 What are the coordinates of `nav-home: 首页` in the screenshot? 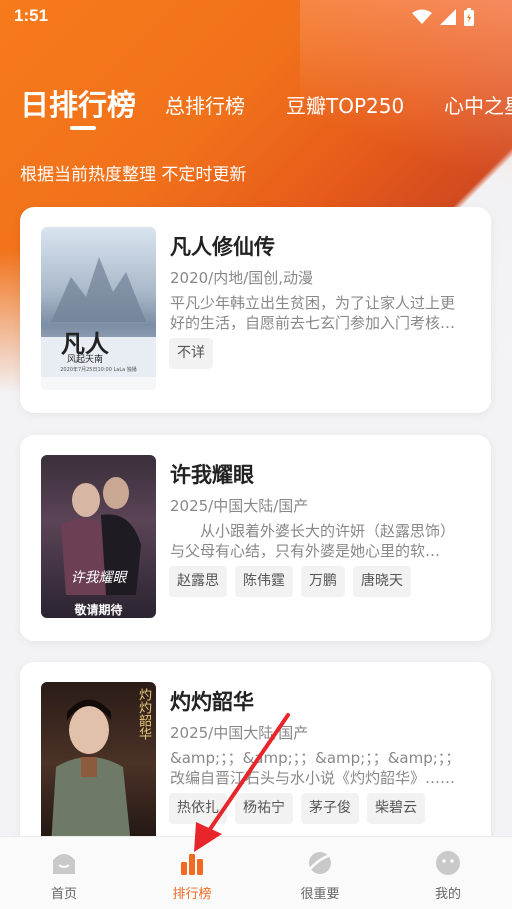 It's located at (64, 873).